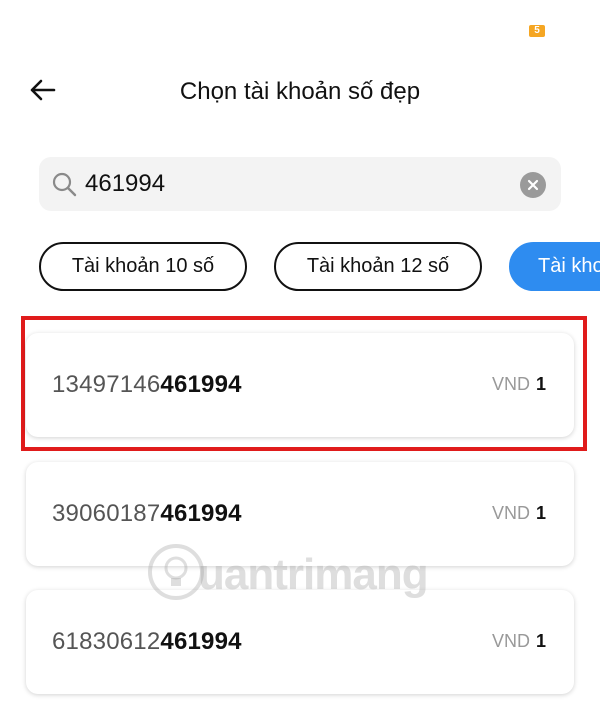 The width and height of the screenshot is (600, 713). I want to click on notification-badge: 5, so click(537, 31).